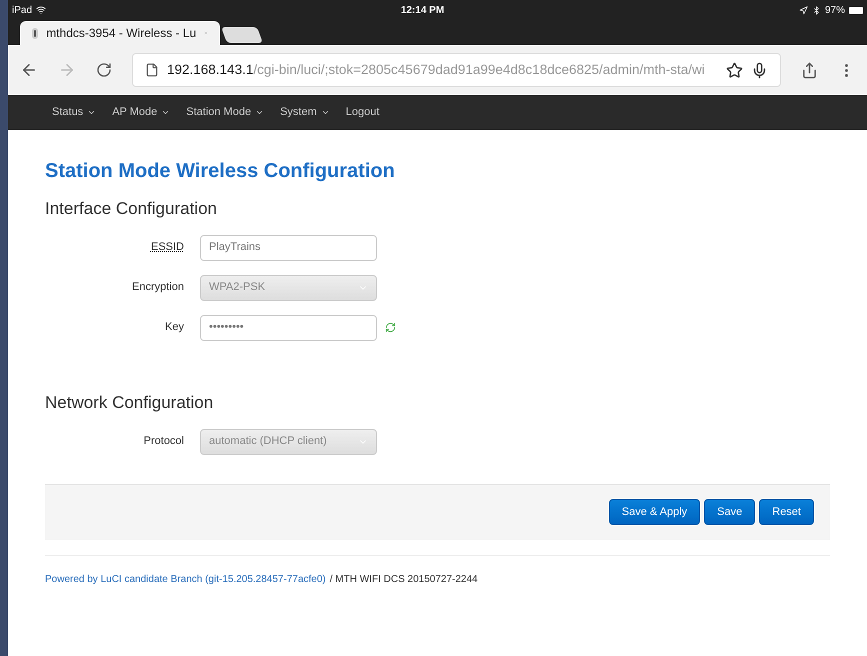 This screenshot has height=656, width=867. I want to click on dropdown-field: automatic (DHCP client), so click(288, 441).